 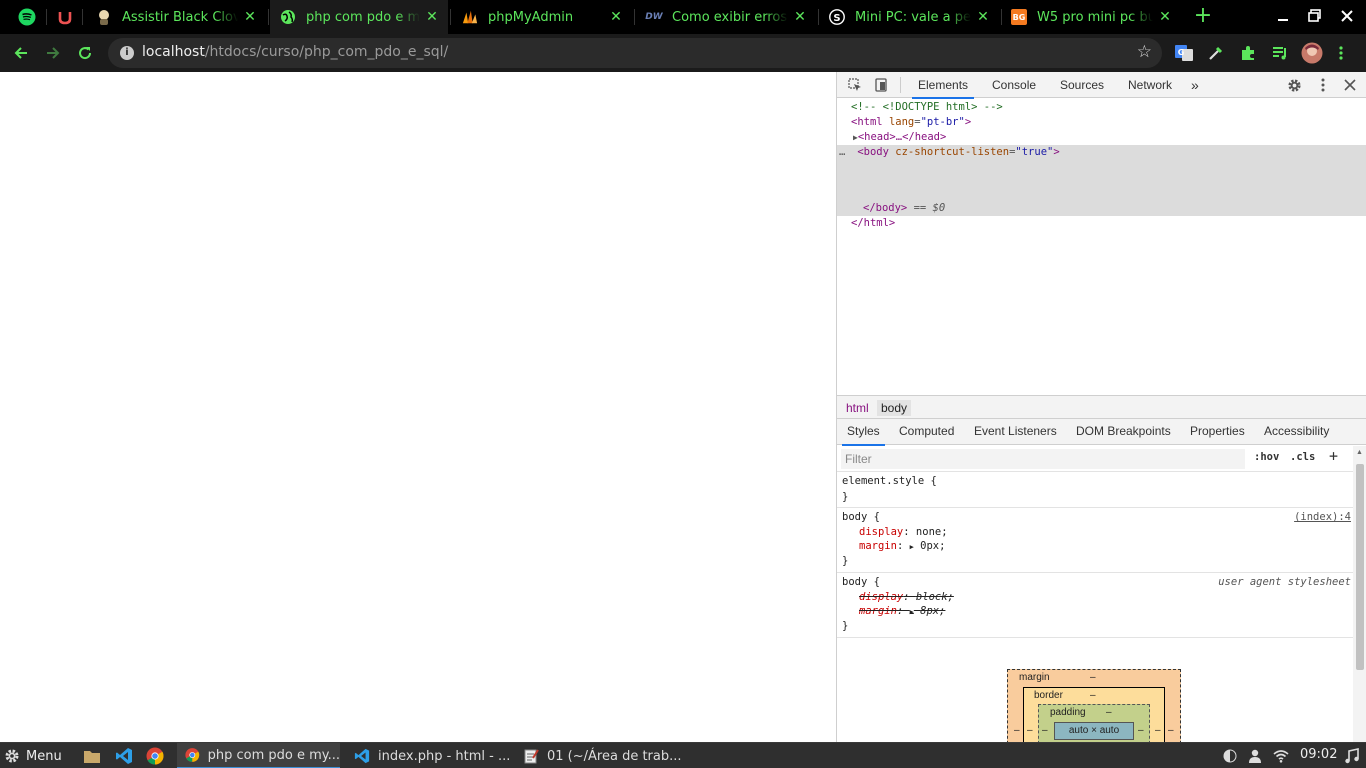 What do you see at coordinates (124, 756) in the screenshot?
I see `launcher-vscode` at bounding box center [124, 756].